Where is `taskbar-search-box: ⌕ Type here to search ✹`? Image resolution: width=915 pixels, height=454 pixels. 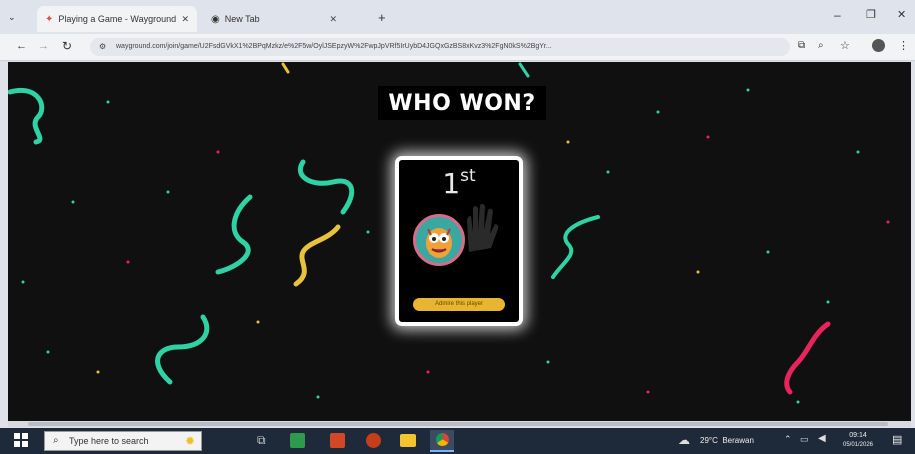 taskbar-search-box: ⌕ Type here to search ✹ is located at coordinates (123, 441).